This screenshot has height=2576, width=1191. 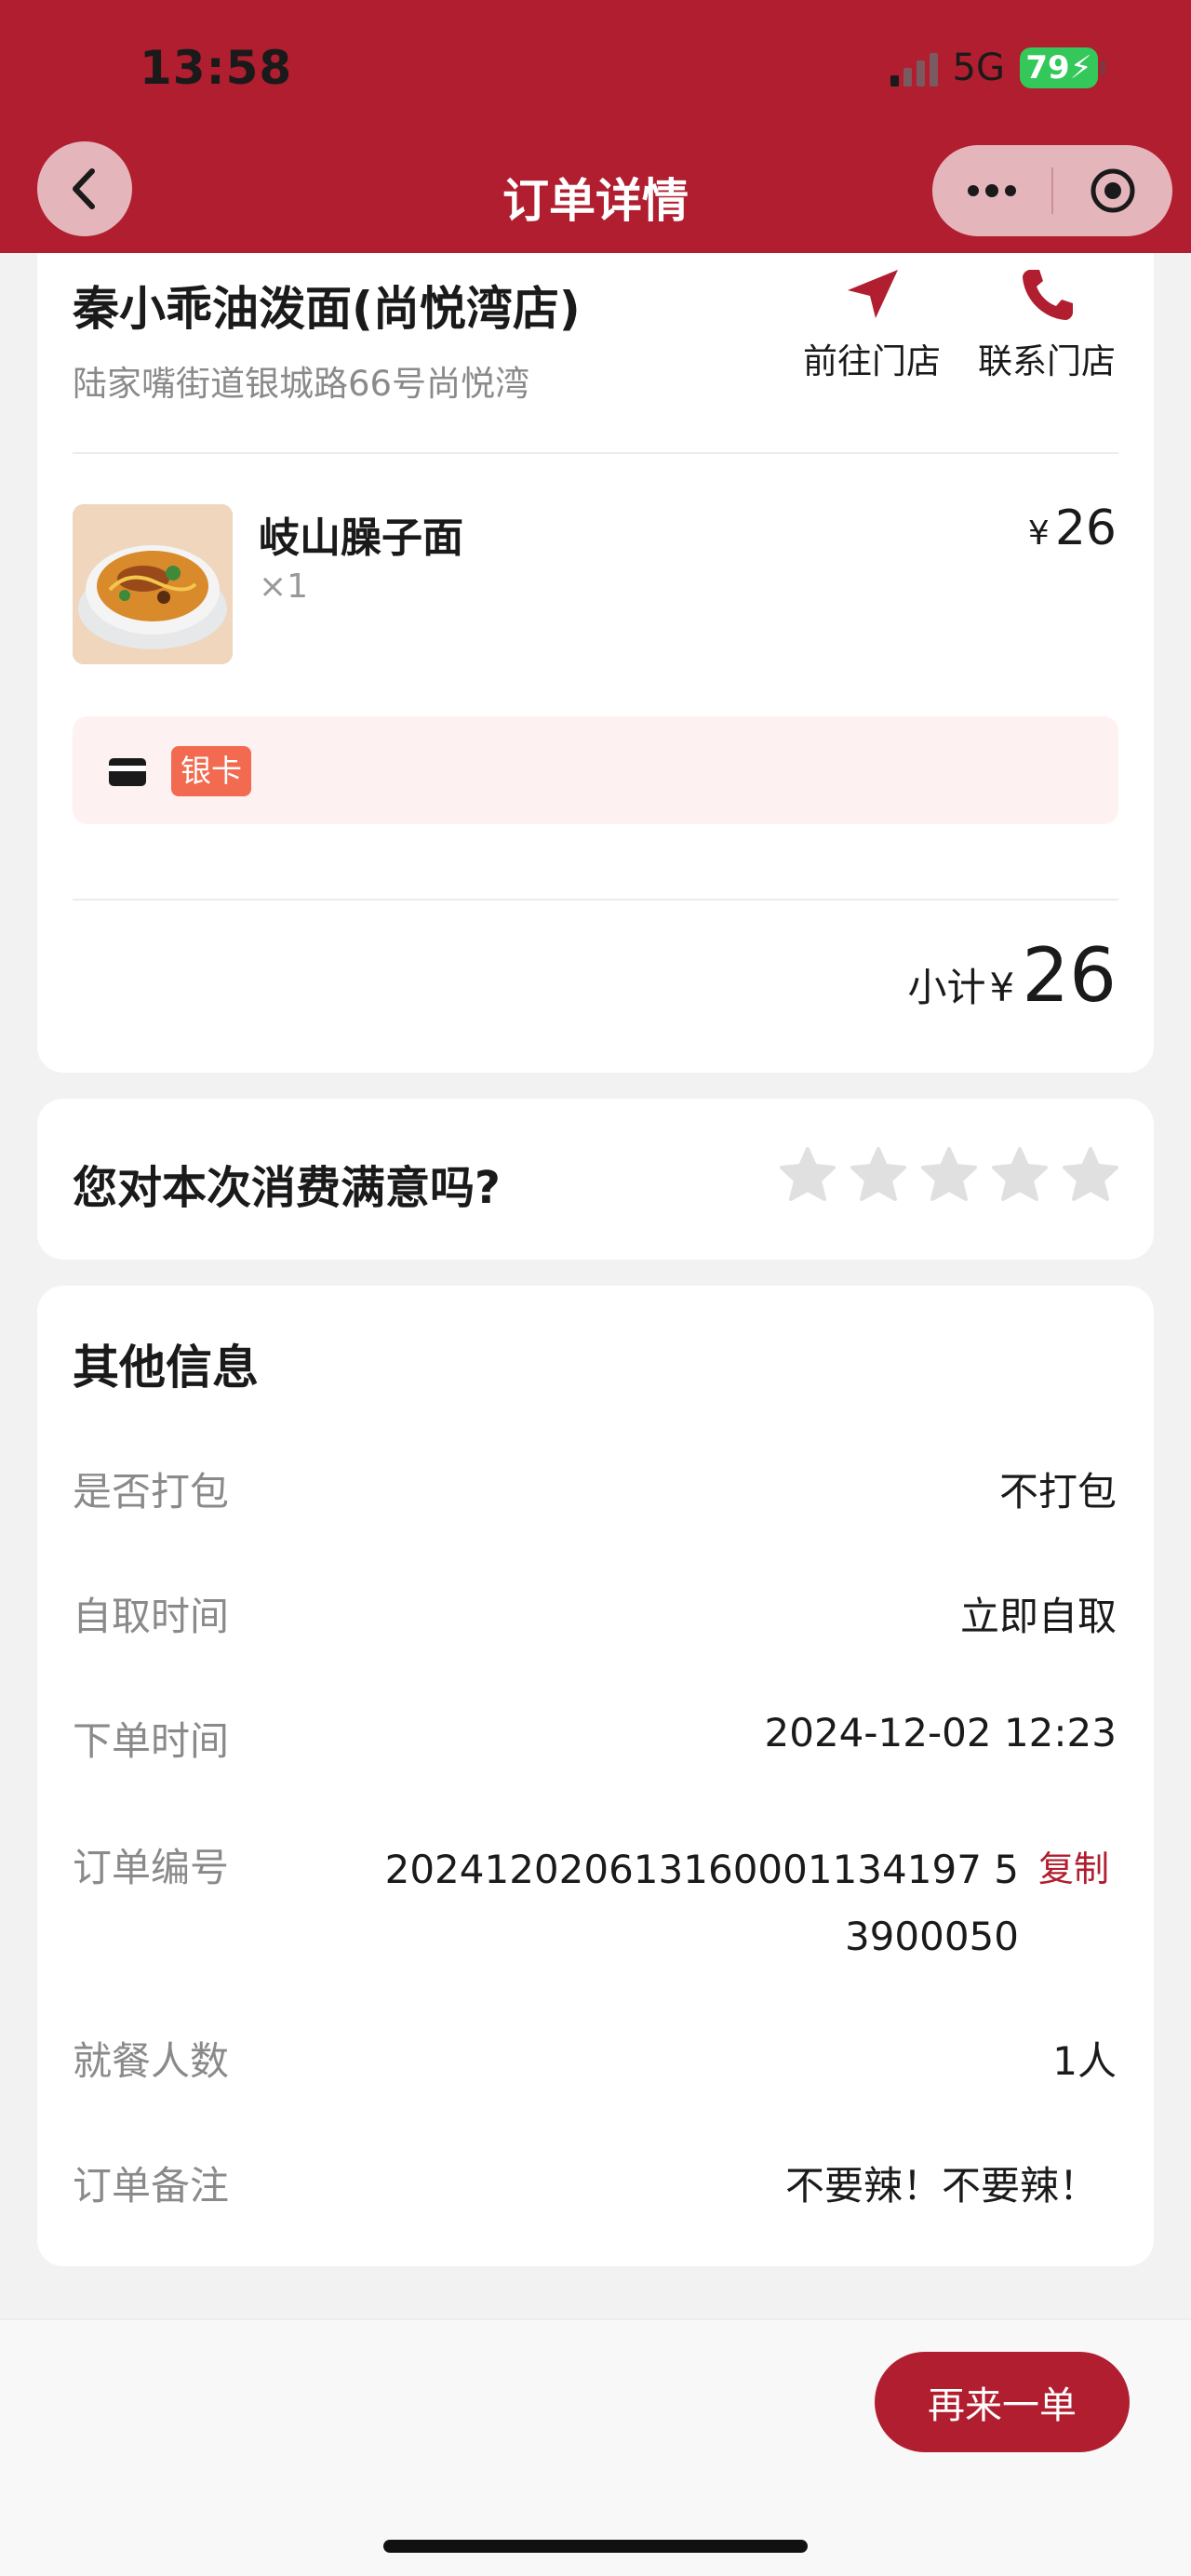 I want to click on copy-order-number-button: 复制, so click(x=1073, y=1865).